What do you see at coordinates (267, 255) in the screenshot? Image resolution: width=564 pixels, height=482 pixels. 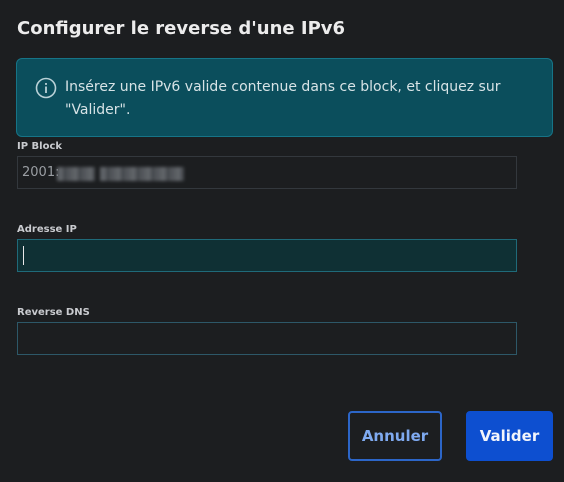 I see `ip-address-input` at bounding box center [267, 255].